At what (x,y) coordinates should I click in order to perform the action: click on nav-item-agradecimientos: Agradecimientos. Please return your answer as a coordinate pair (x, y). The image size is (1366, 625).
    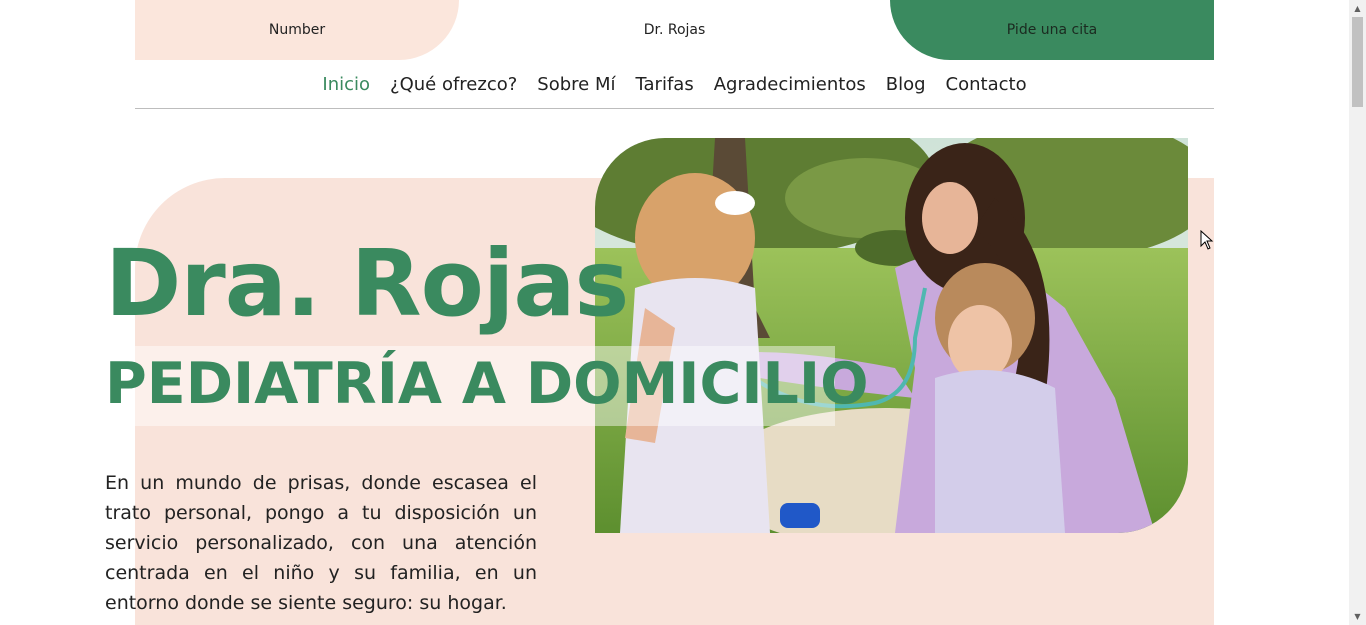
    Looking at the image, I should click on (790, 84).